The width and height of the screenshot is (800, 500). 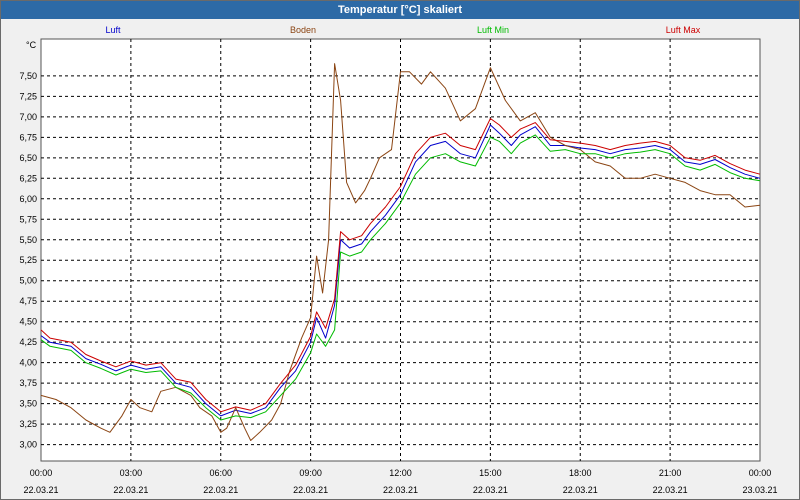 What do you see at coordinates (683, 30) in the screenshot?
I see `legend-item-luft-max: Luft Max` at bounding box center [683, 30].